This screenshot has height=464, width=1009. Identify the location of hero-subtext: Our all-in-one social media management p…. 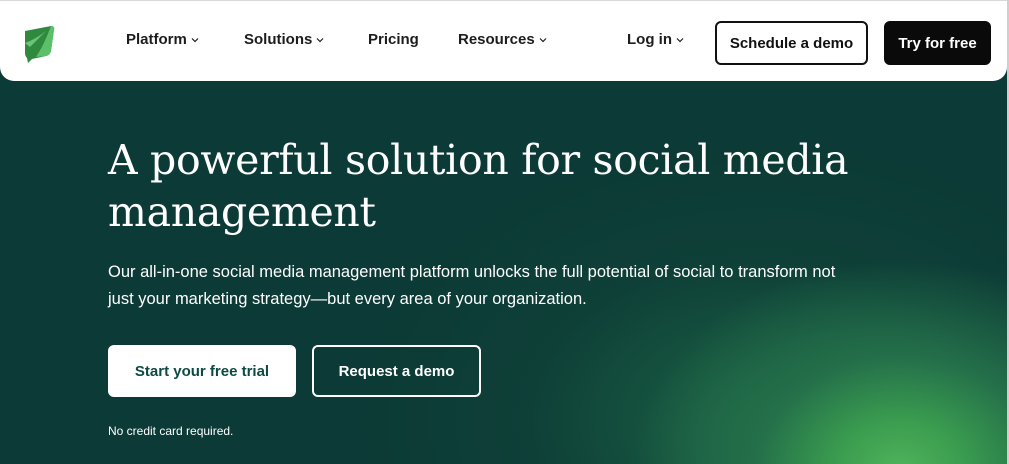
(508, 286).